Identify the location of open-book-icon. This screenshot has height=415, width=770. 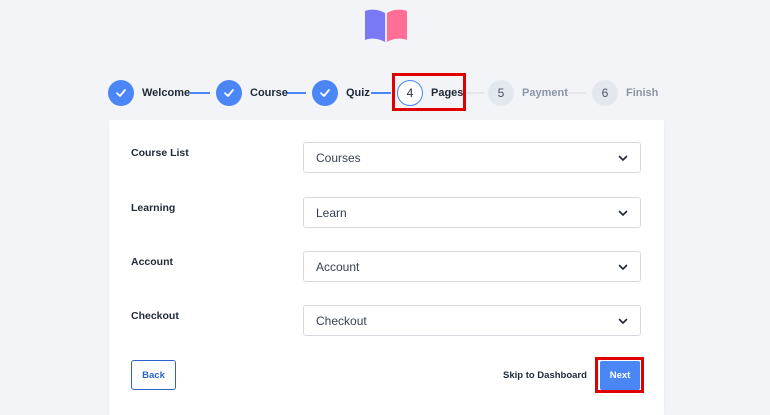
(386, 26).